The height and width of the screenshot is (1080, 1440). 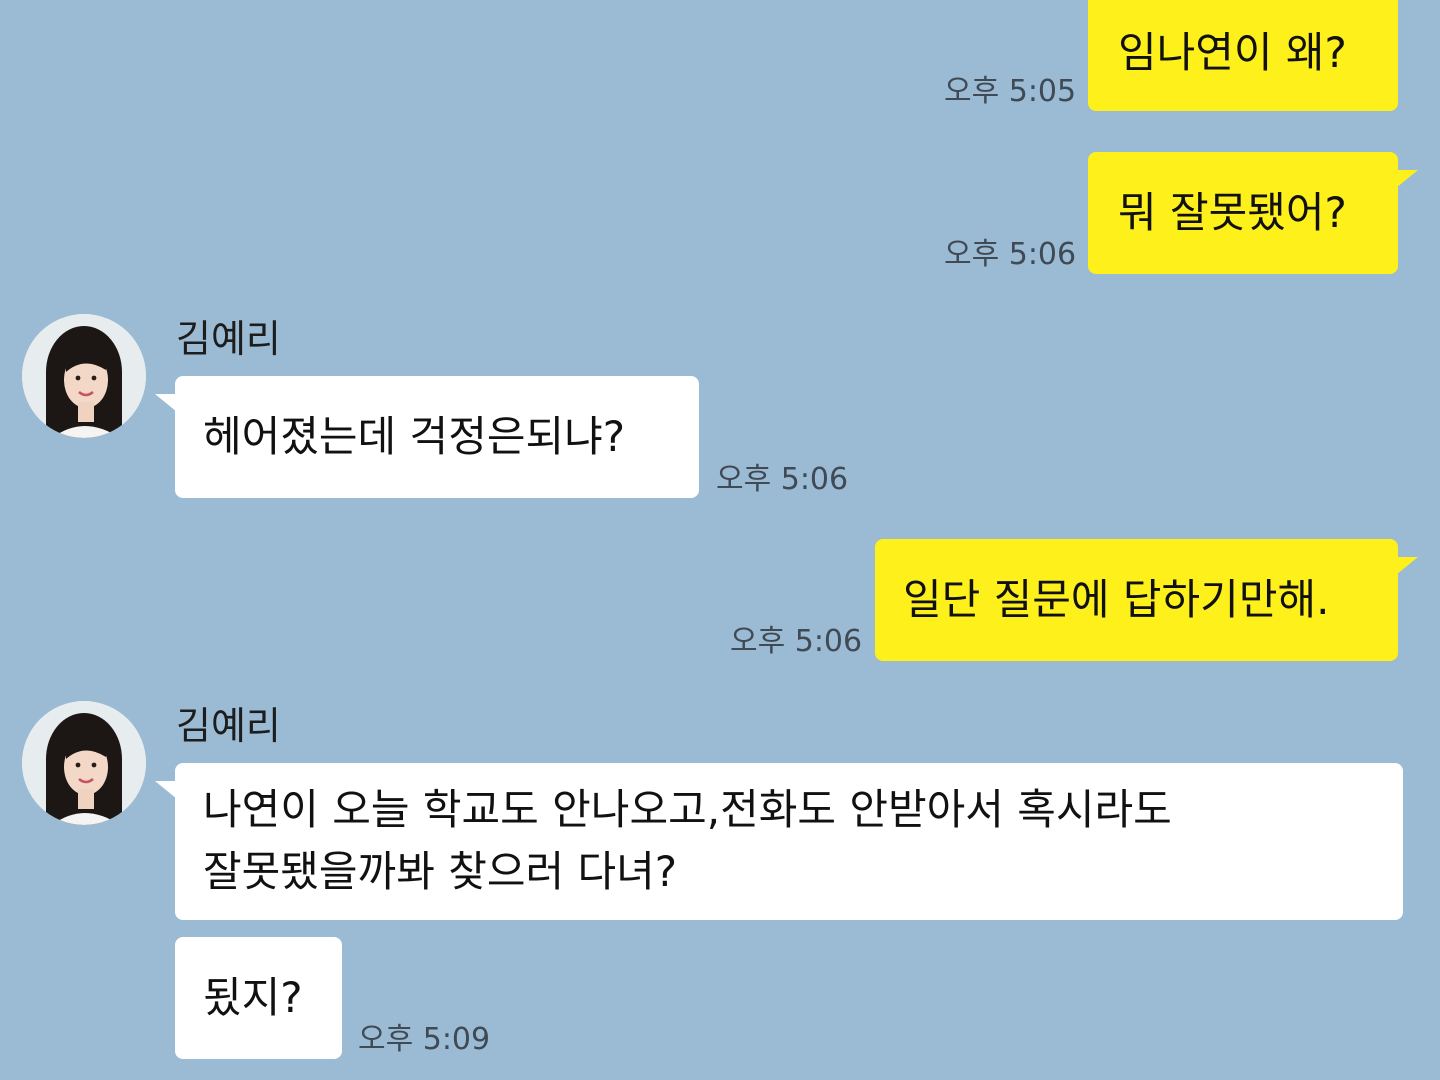 What do you see at coordinates (1232, 212) in the screenshot?
I see `message-text: 뭐 잘못됐어?` at bounding box center [1232, 212].